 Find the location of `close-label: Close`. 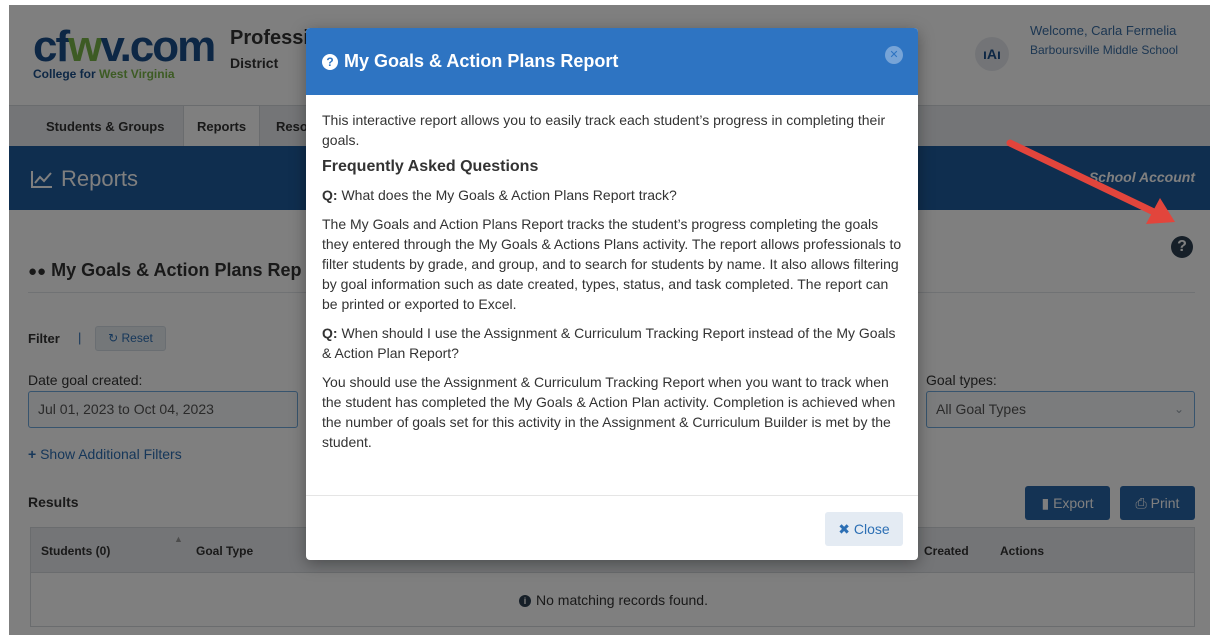

close-label: Close is located at coordinates (871, 529).